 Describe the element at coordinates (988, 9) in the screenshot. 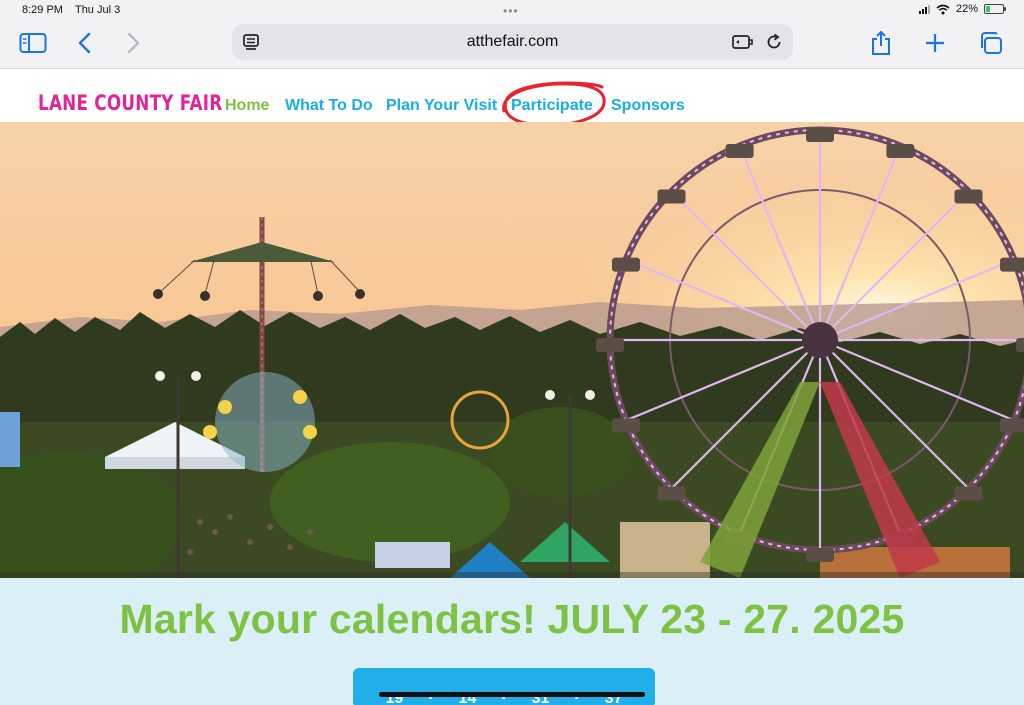

I see `battery-level` at that location.